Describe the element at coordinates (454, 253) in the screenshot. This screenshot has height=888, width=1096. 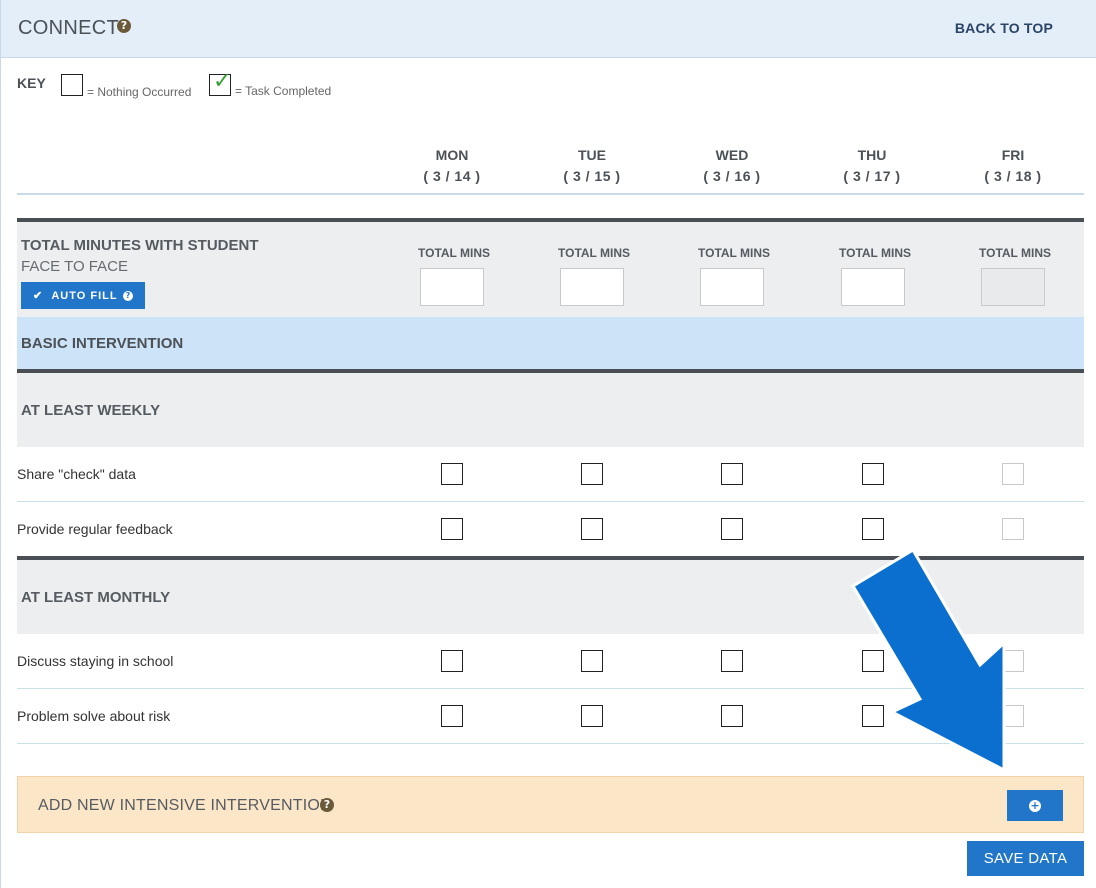
I see `total-mins-label-mon: TOTAL MINS` at that location.